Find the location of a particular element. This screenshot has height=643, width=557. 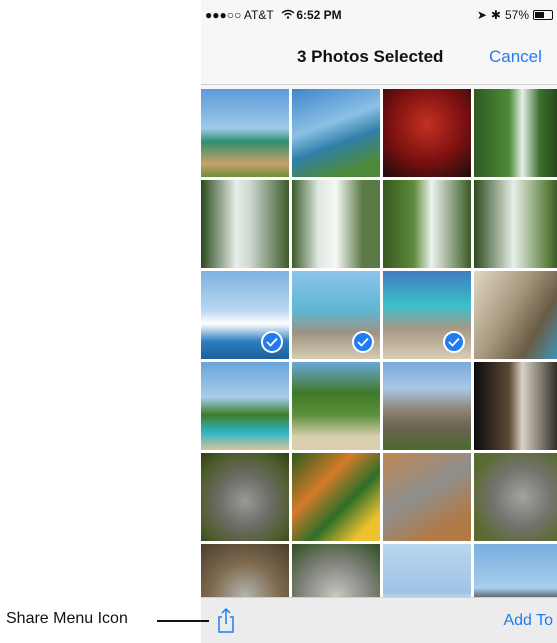

cancel-button: Cancel is located at coordinates (515, 57).